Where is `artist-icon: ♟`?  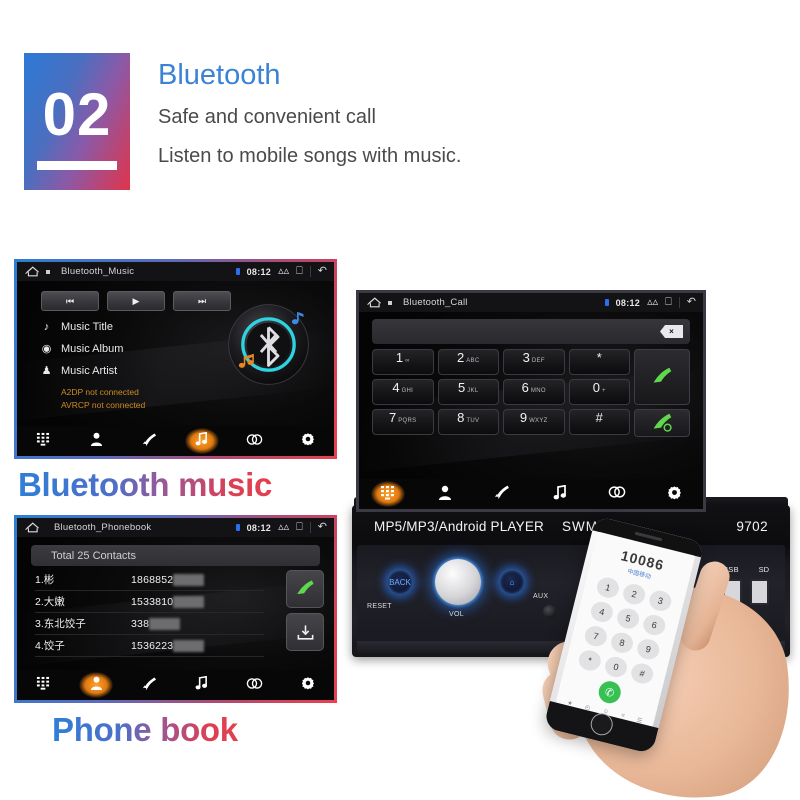 artist-icon: ♟ is located at coordinates (46, 371).